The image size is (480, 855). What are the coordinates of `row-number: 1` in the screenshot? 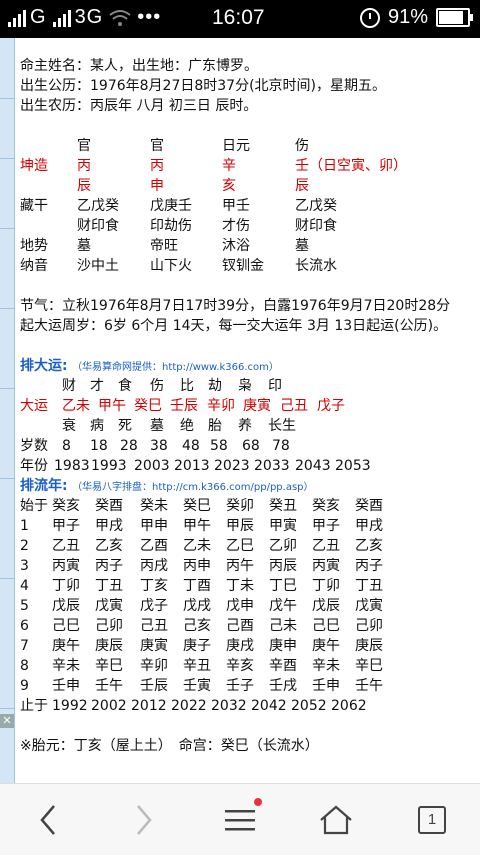 It's located at (24, 526).